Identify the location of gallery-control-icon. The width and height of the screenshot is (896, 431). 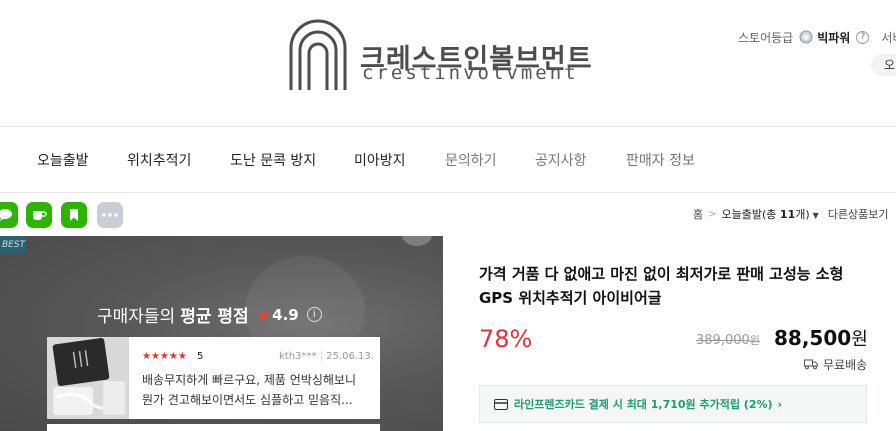
(417, 241).